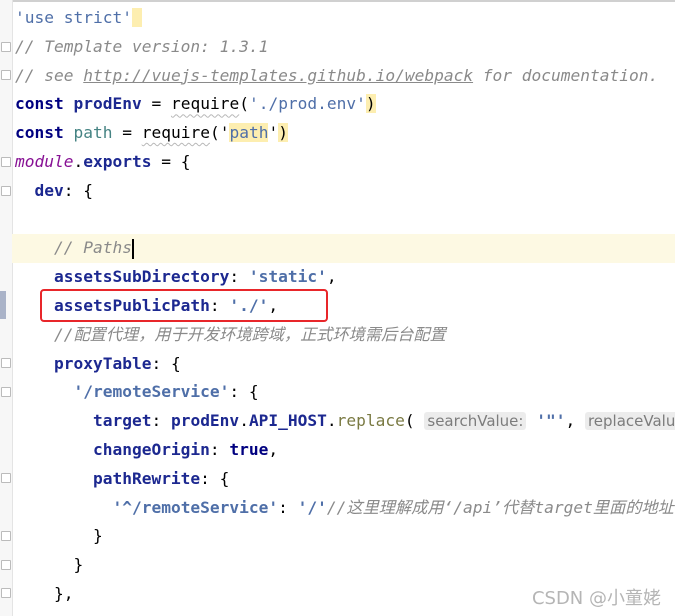 Image resolution: width=675 pixels, height=616 pixels. Describe the element at coordinates (205, 104) in the screenshot. I see `code-token: require` at that location.